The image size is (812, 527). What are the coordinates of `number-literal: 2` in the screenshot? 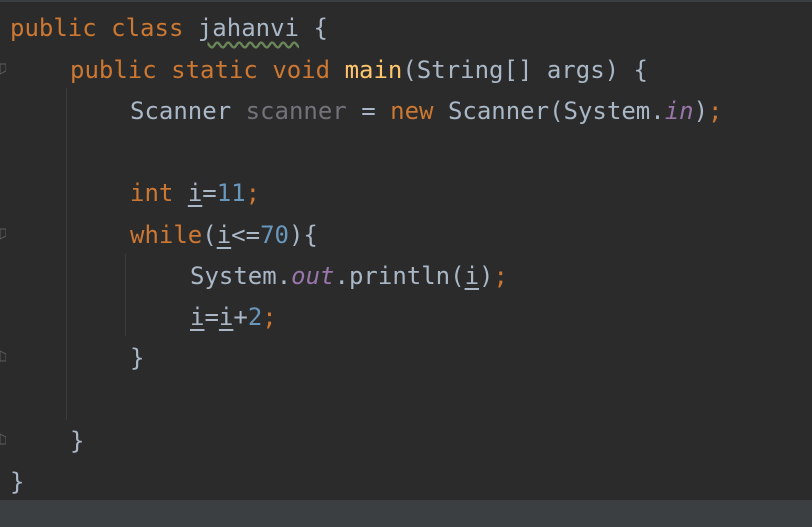 It's located at (255, 317).